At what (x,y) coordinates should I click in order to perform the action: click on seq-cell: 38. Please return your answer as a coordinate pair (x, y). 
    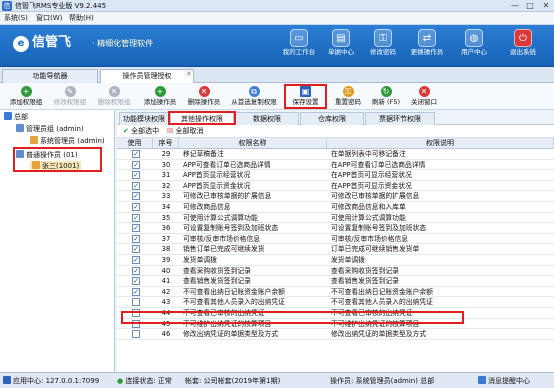
    Looking at the image, I should click on (166, 249).